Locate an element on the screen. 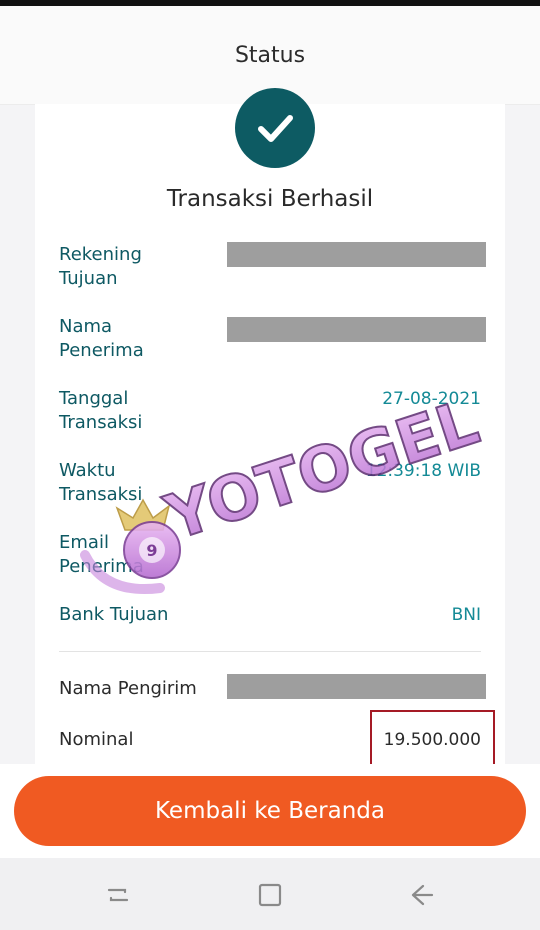  check-icon is located at coordinates (275, 128).